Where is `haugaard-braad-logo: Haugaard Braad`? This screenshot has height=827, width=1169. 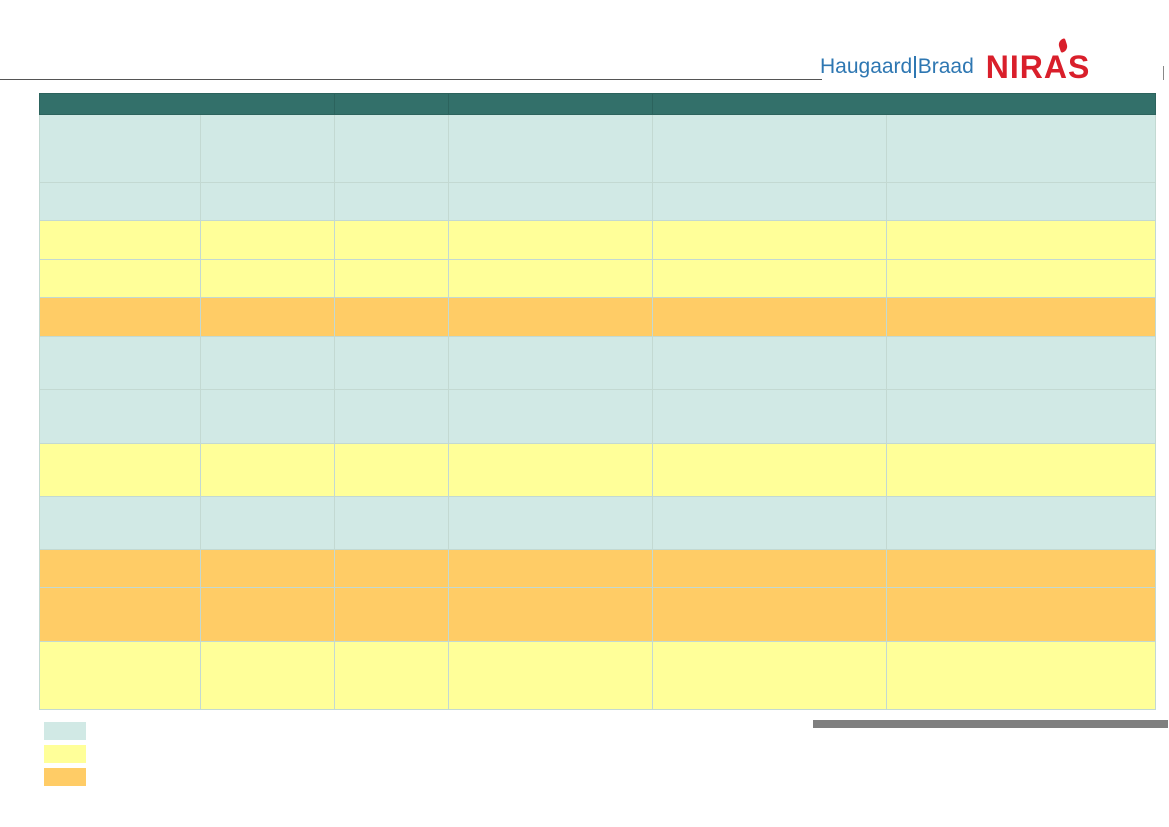 haugaard-braad-logo: Haugaard Braad is located at coordinates (897, 67).